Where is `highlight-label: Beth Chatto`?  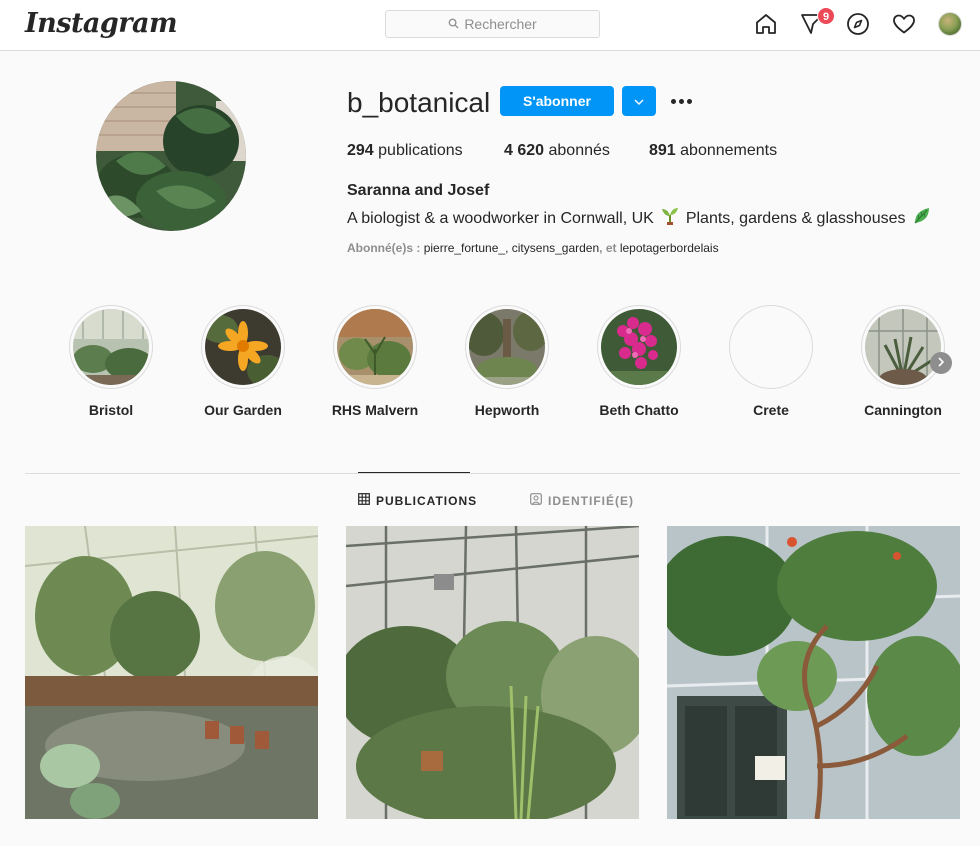
highlight-label: Beth Chatto is located at coordinates (639, 410).